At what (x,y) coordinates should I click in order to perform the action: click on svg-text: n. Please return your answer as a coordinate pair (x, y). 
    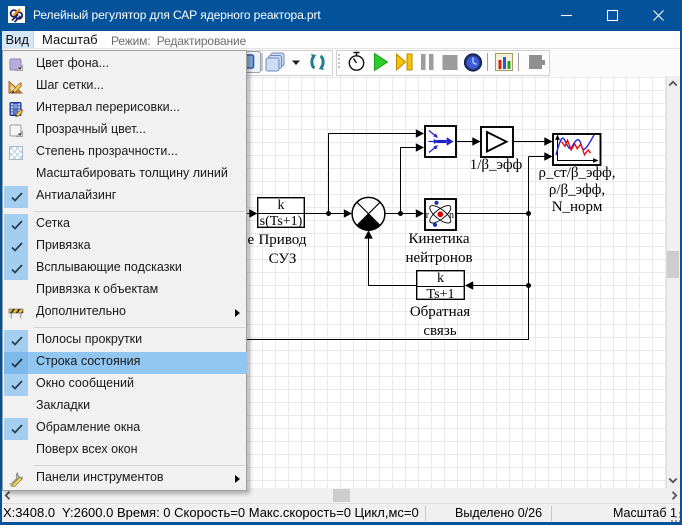
    Looking at the image, I should click on (451, 215).